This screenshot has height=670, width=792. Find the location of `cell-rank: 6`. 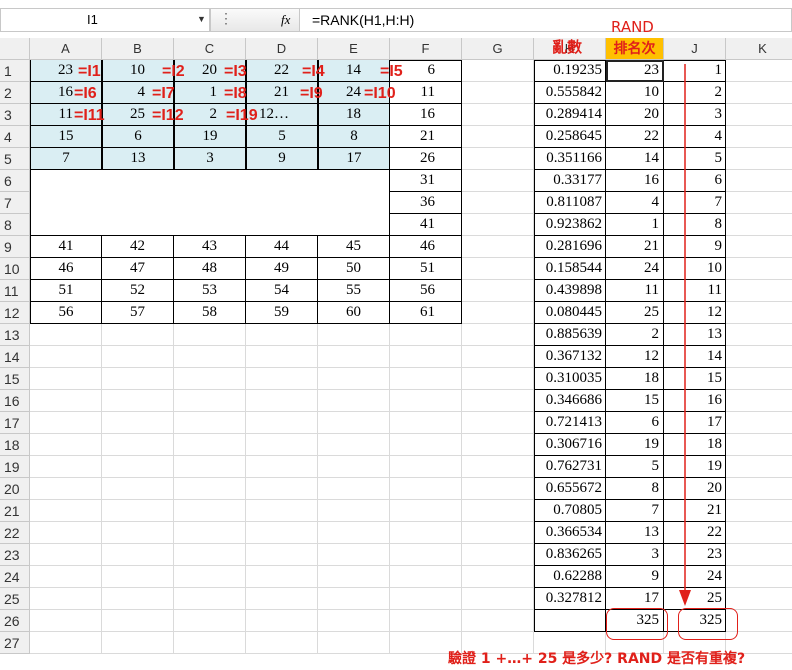

cell-rank: 6 is located at coordinates (635, 423).